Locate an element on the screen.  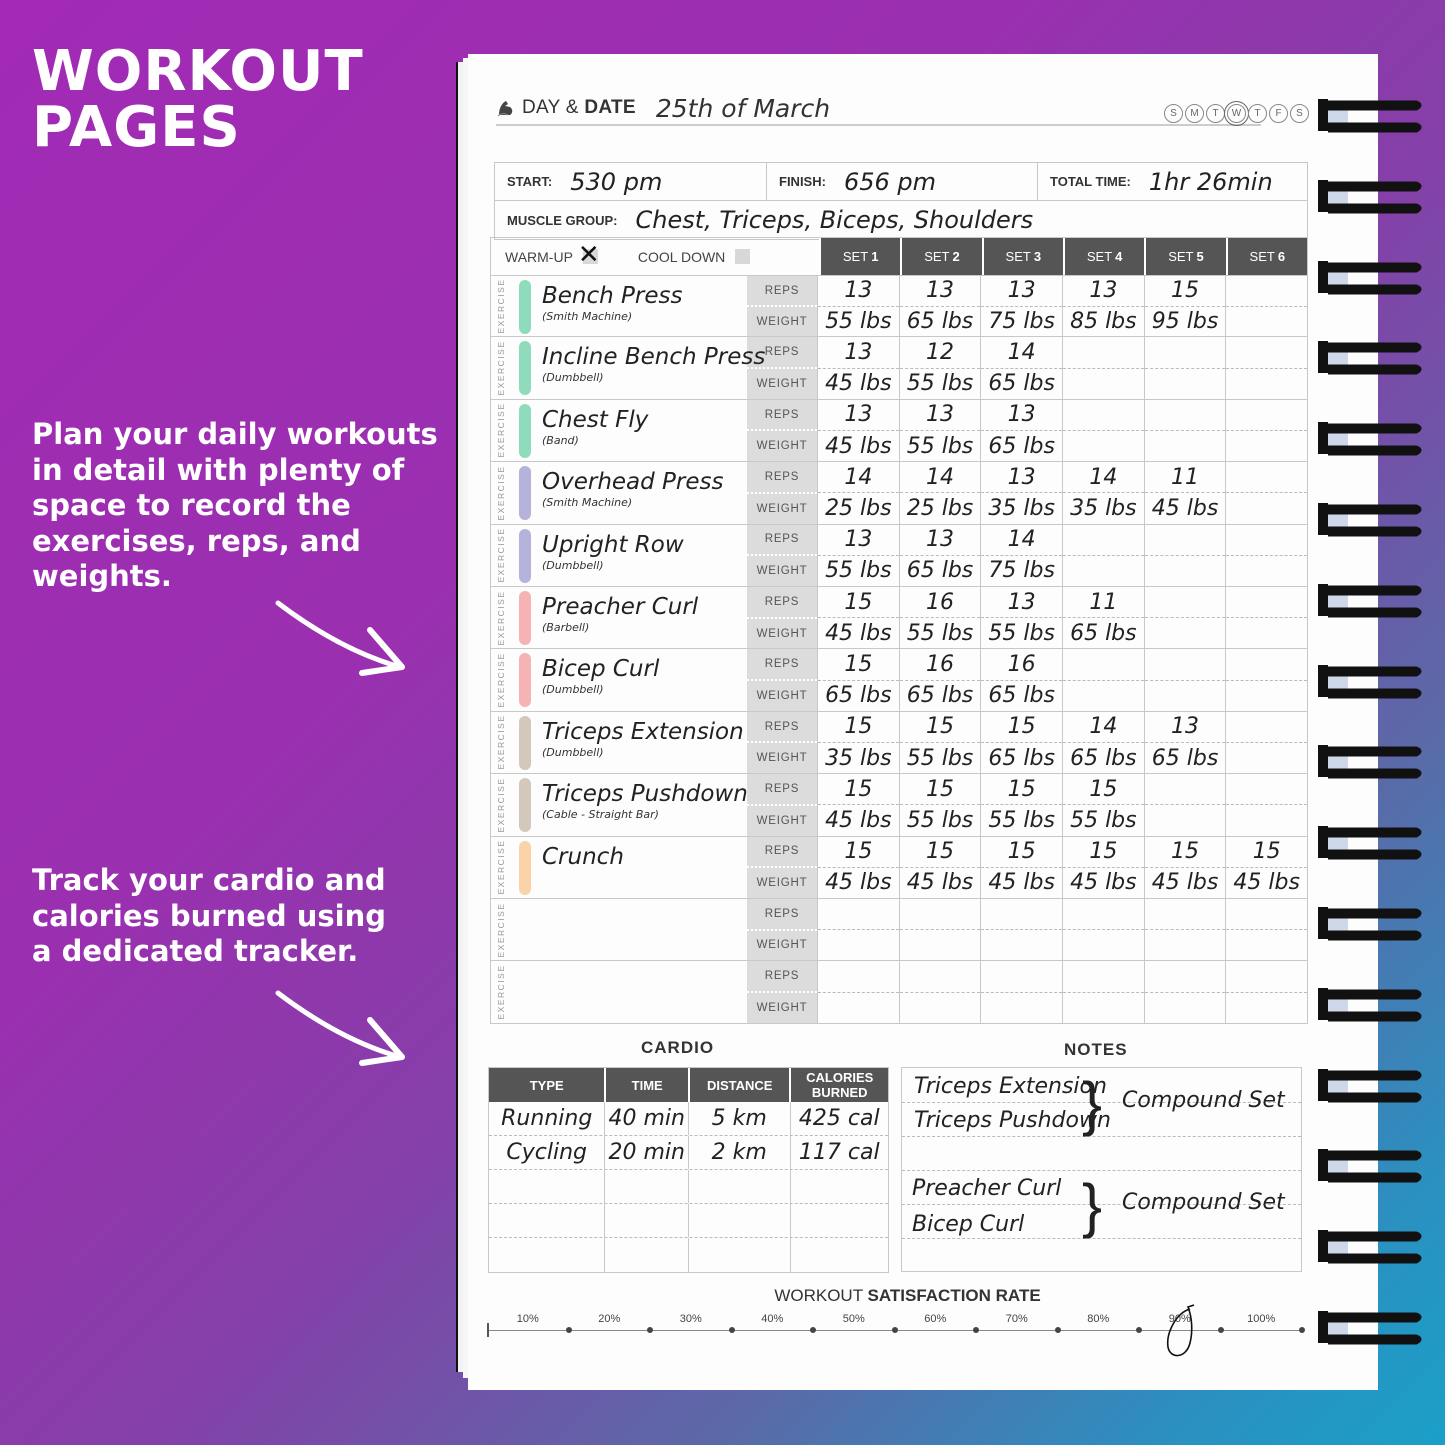
exercise-name-field: Bench Press (Smith Machine) is located at coordinates (629, 306).